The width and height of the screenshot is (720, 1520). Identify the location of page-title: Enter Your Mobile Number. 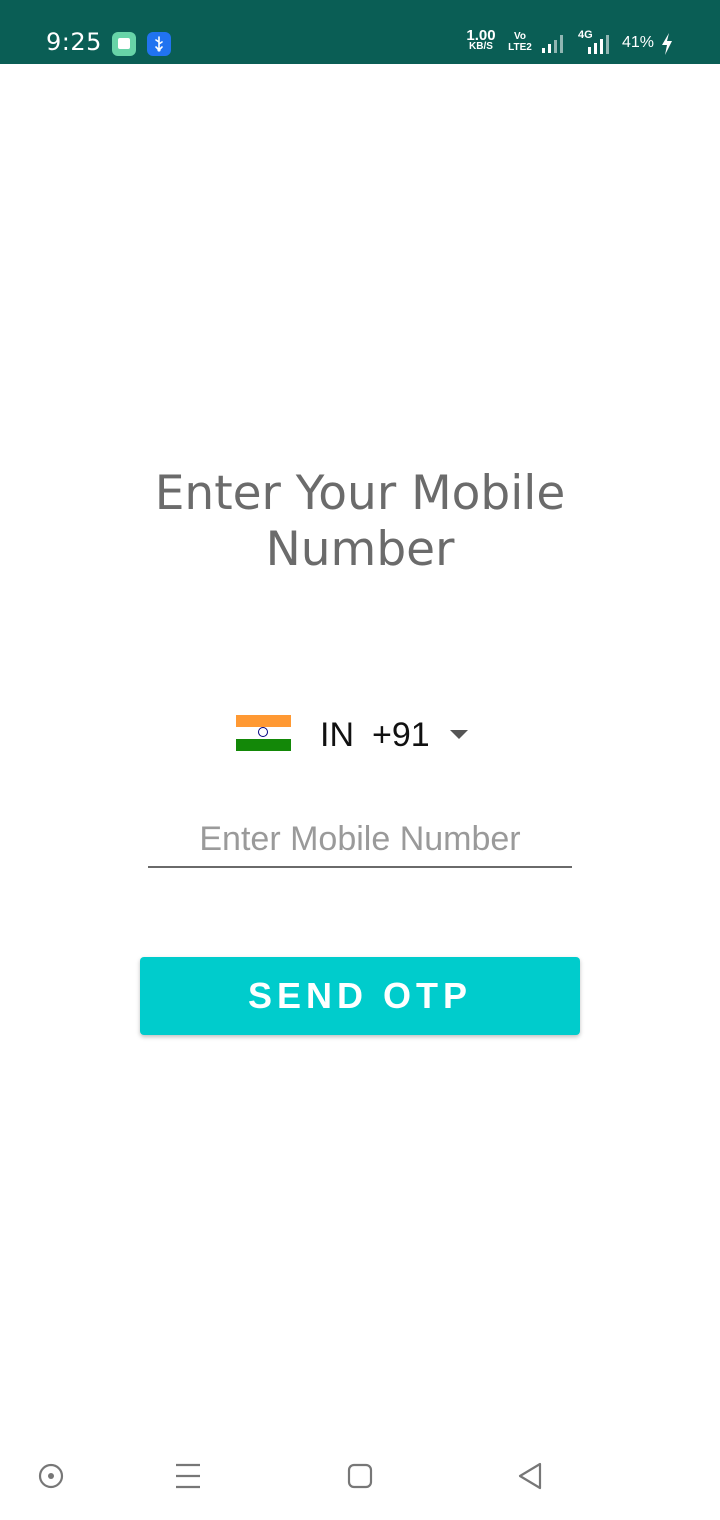
(360, 522).